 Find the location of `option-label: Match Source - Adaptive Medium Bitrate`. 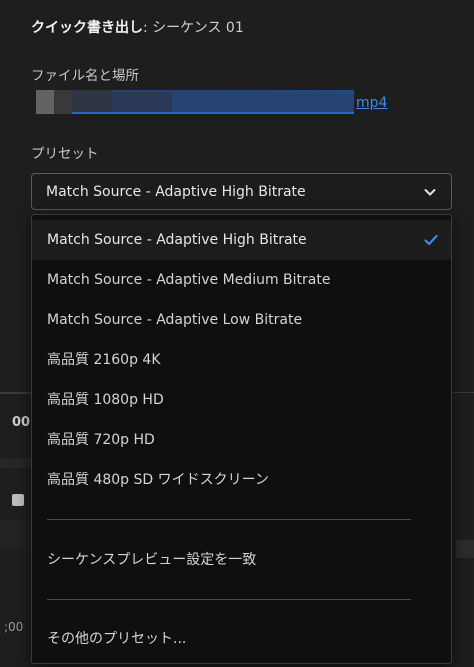

option-label: Match Source - Adaptive Medium Bitrate is located at coordinates (189, 280).